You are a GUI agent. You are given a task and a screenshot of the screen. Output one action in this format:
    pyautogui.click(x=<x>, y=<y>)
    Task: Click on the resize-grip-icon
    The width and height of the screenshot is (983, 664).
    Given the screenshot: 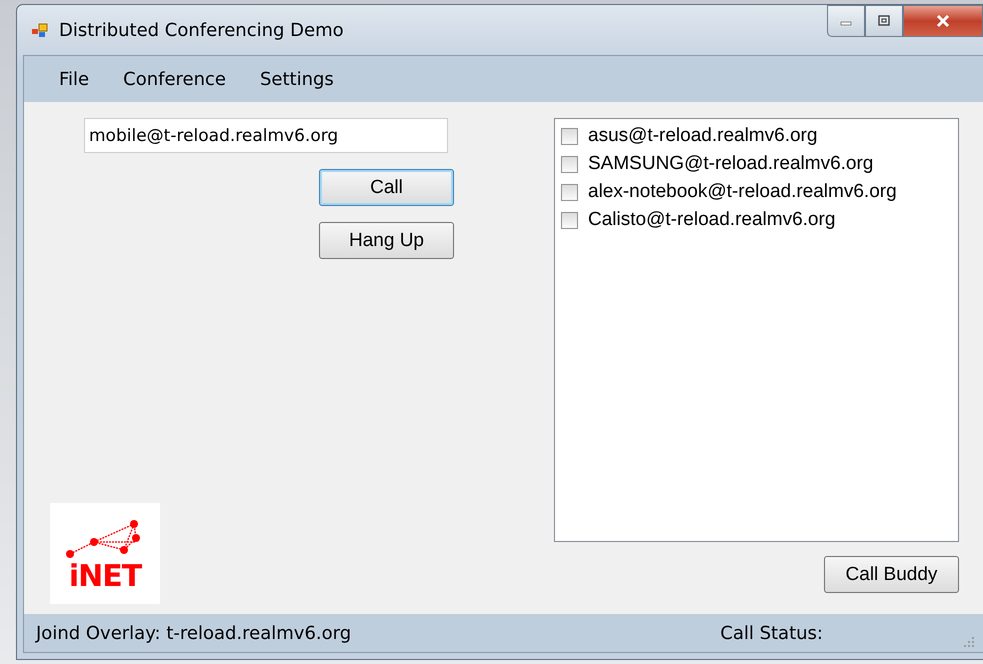 What is the action you would take?
    pyautogui.click(x=969, y=642)
    